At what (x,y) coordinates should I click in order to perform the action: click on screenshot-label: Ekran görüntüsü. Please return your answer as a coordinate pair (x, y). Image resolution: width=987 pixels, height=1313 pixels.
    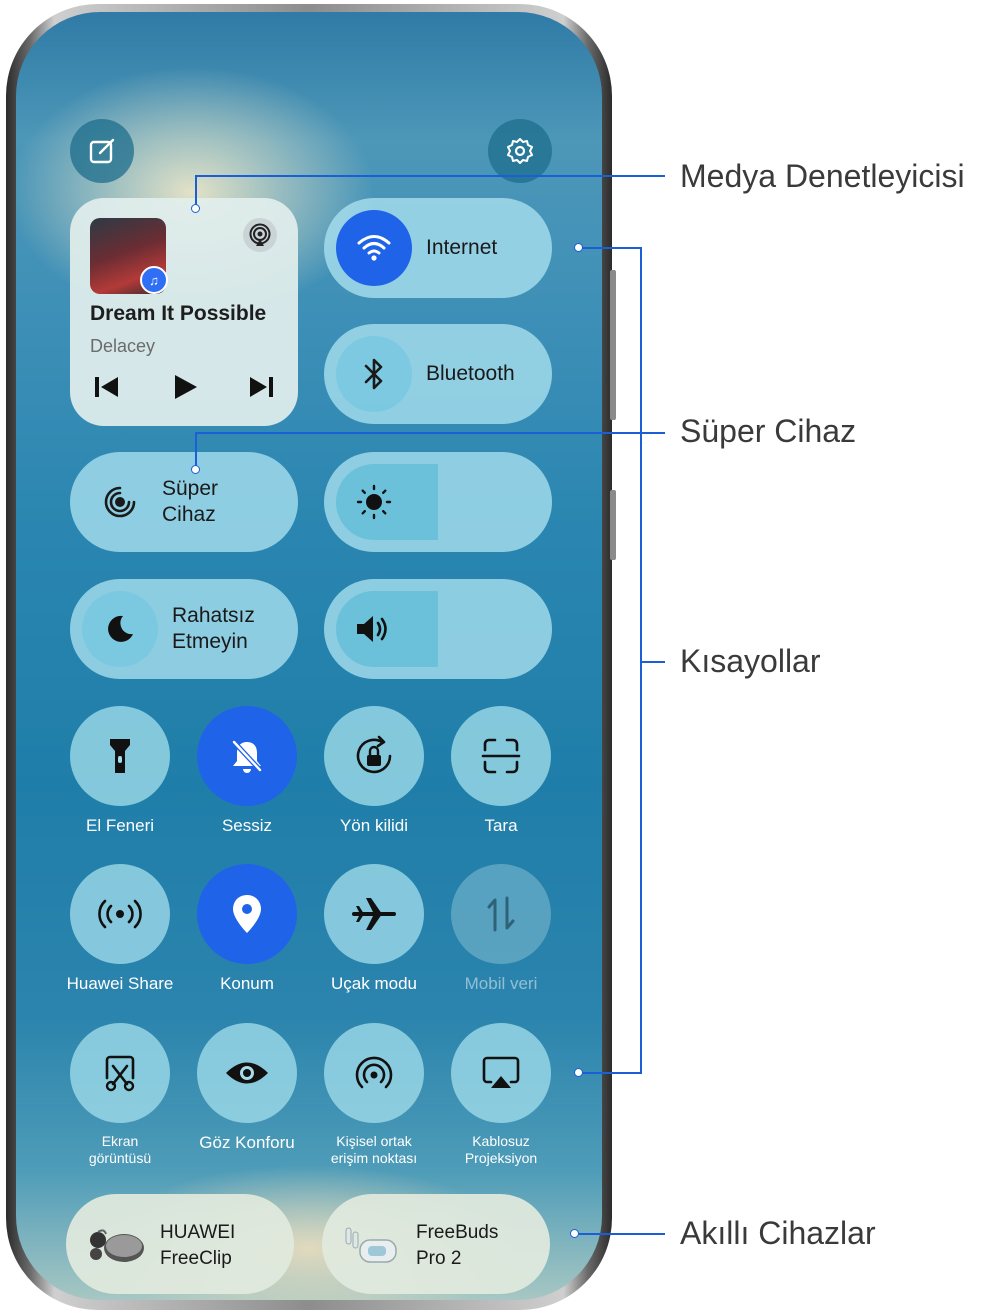
    Looking at the image, I should click on (120, 1150).